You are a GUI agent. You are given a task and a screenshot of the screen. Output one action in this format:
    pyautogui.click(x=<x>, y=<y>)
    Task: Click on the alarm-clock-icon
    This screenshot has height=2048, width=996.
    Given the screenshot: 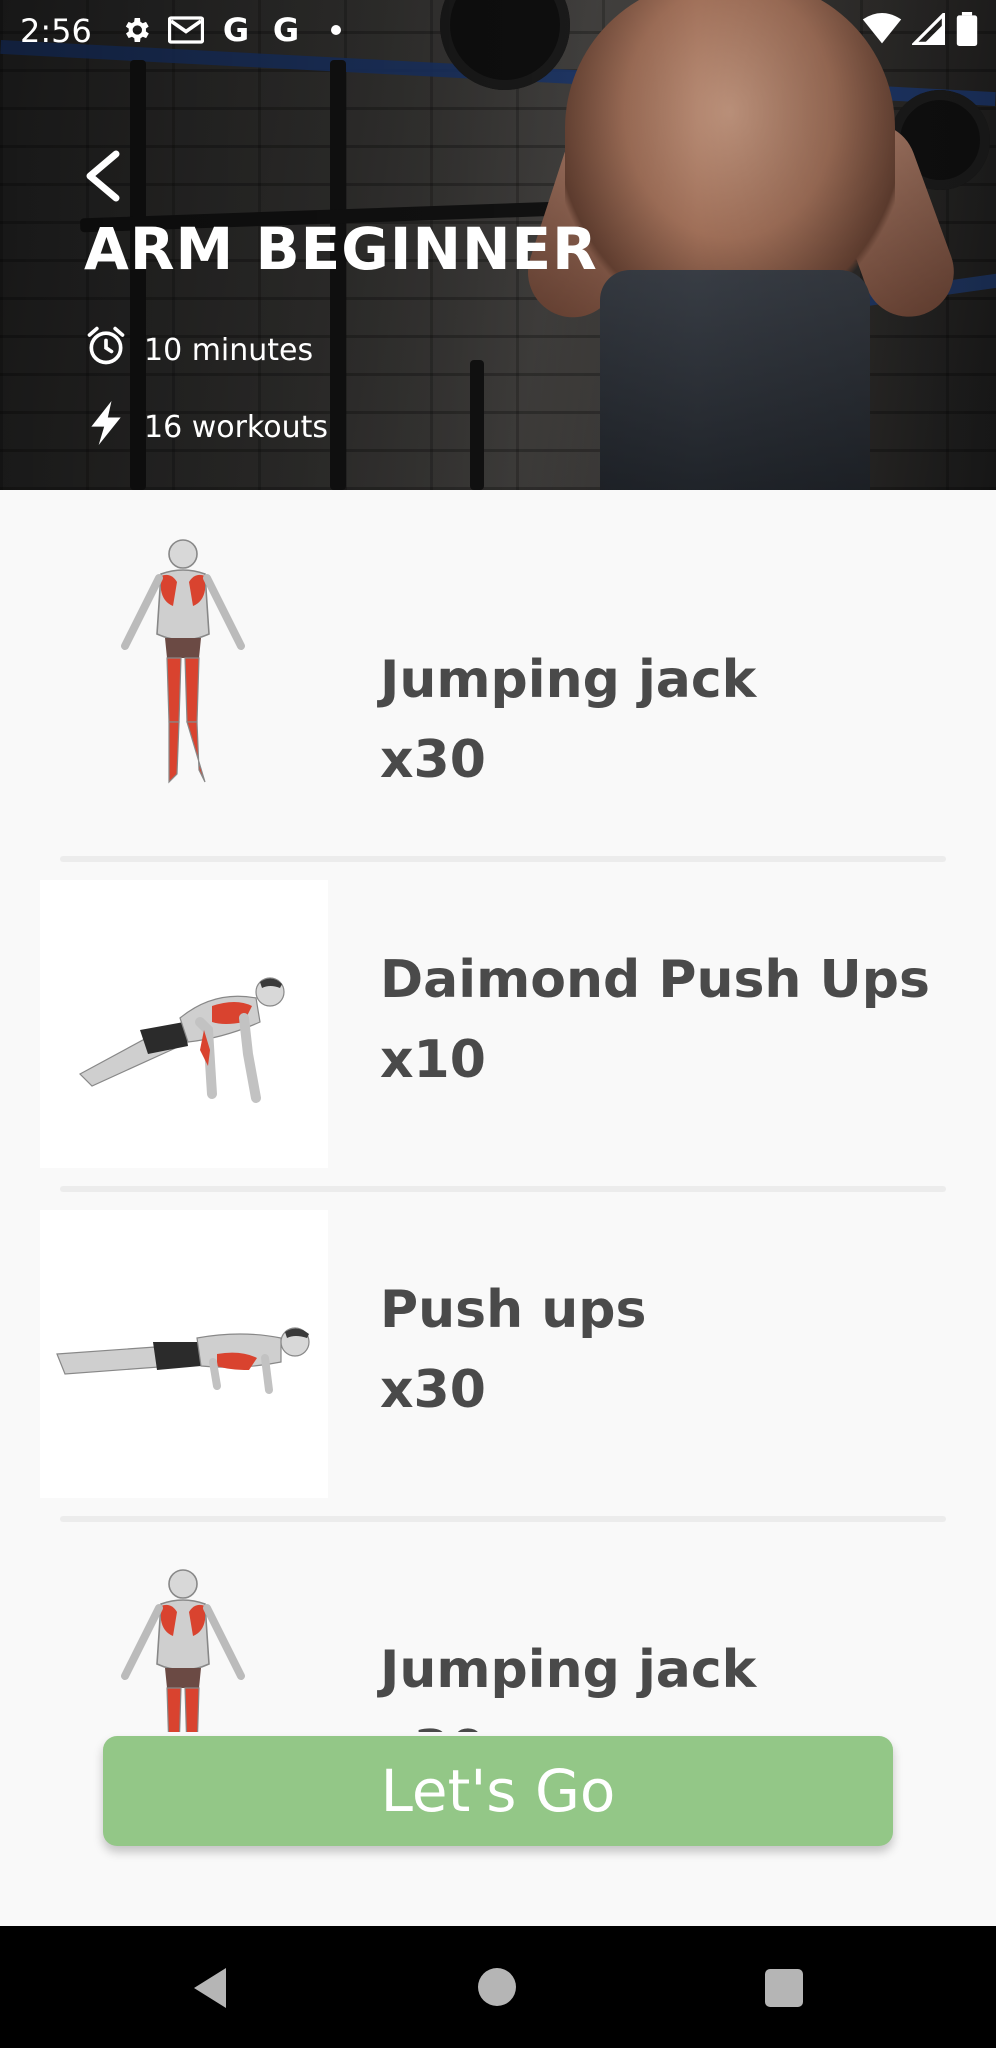 What is the action you would take?
    pyautogui.click(x=106, y=350)
    